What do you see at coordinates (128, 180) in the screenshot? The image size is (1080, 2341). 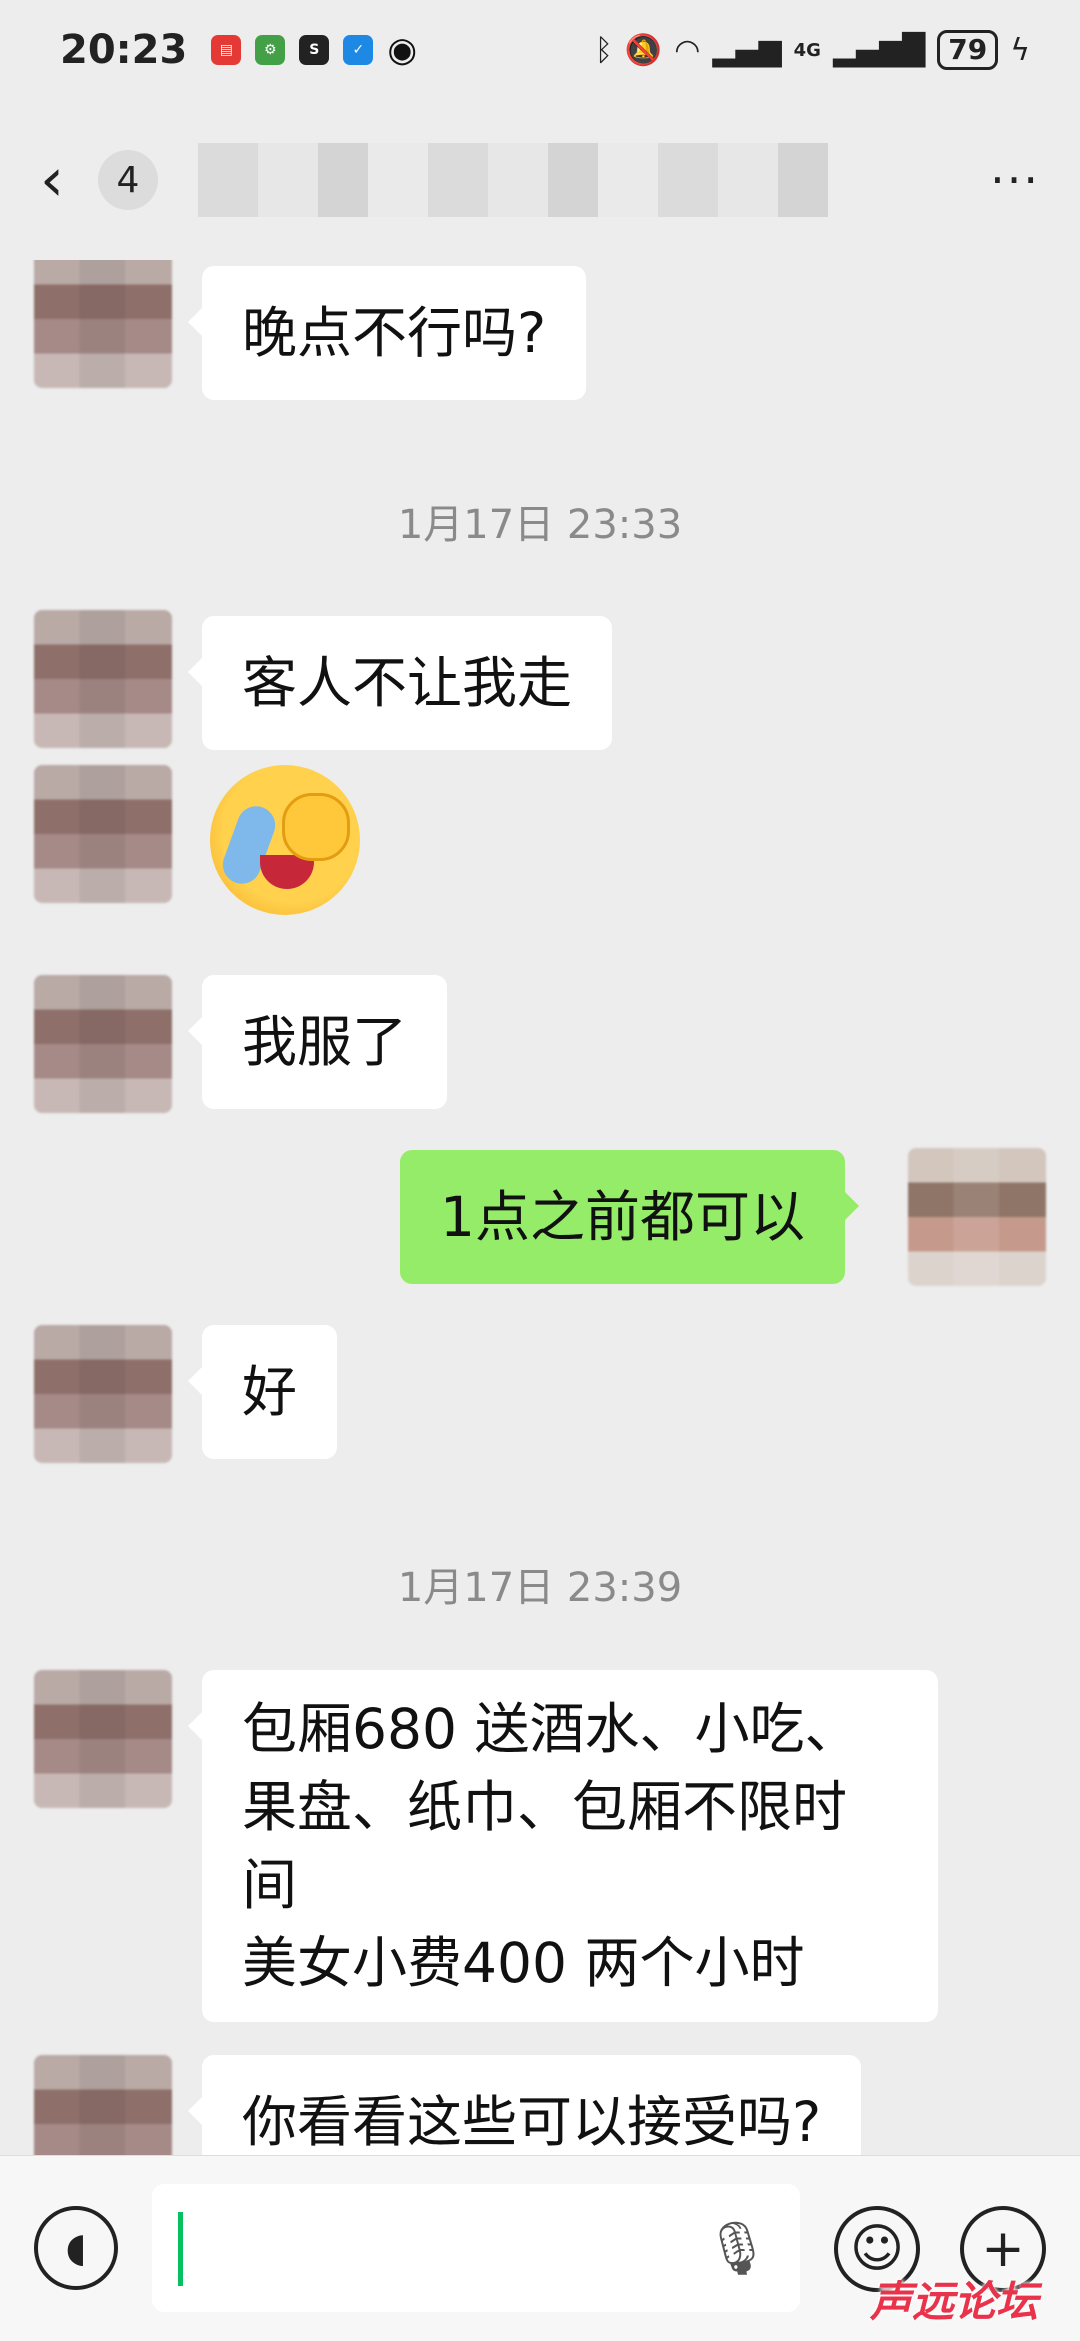 I see `unread-count-badge: 4` at bounding box center [128, 180].